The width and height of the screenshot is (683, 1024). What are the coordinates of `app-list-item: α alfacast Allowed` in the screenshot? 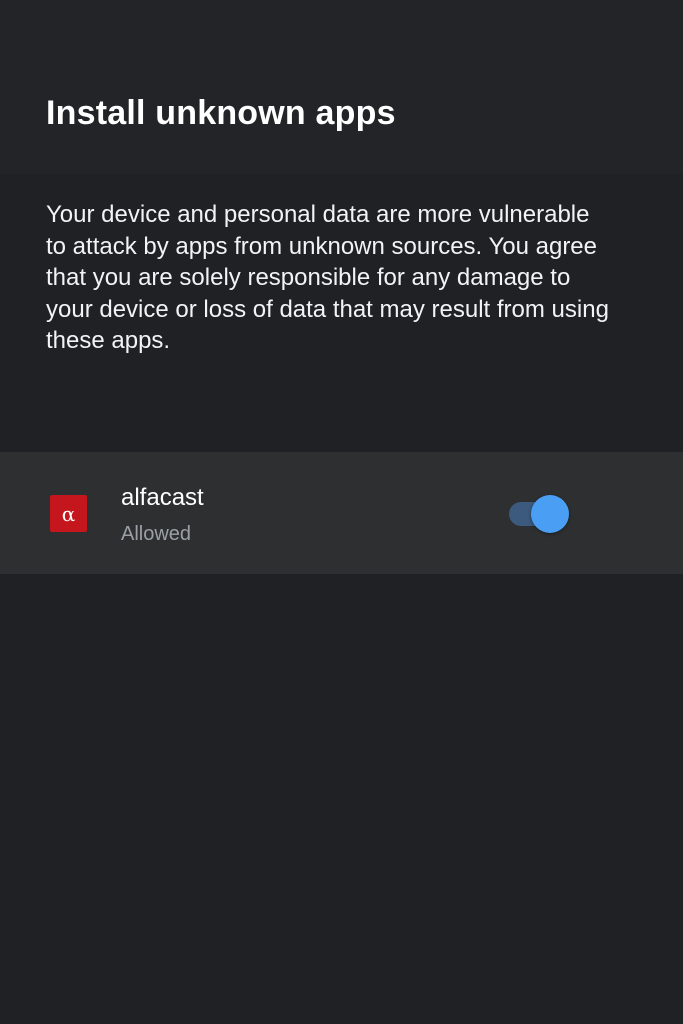 It's located at (341, 513).